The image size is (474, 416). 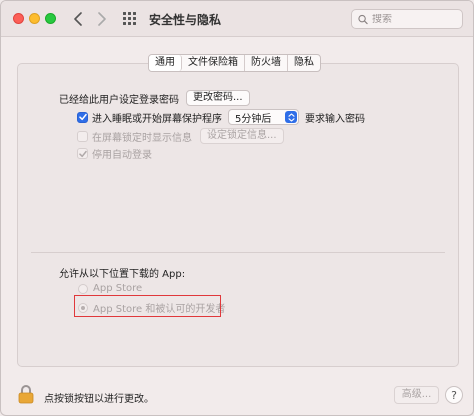 What do you see at coordinates (454, 395) in the screenshot?
I see `help-button: ?` at bounding box center [454, 395].